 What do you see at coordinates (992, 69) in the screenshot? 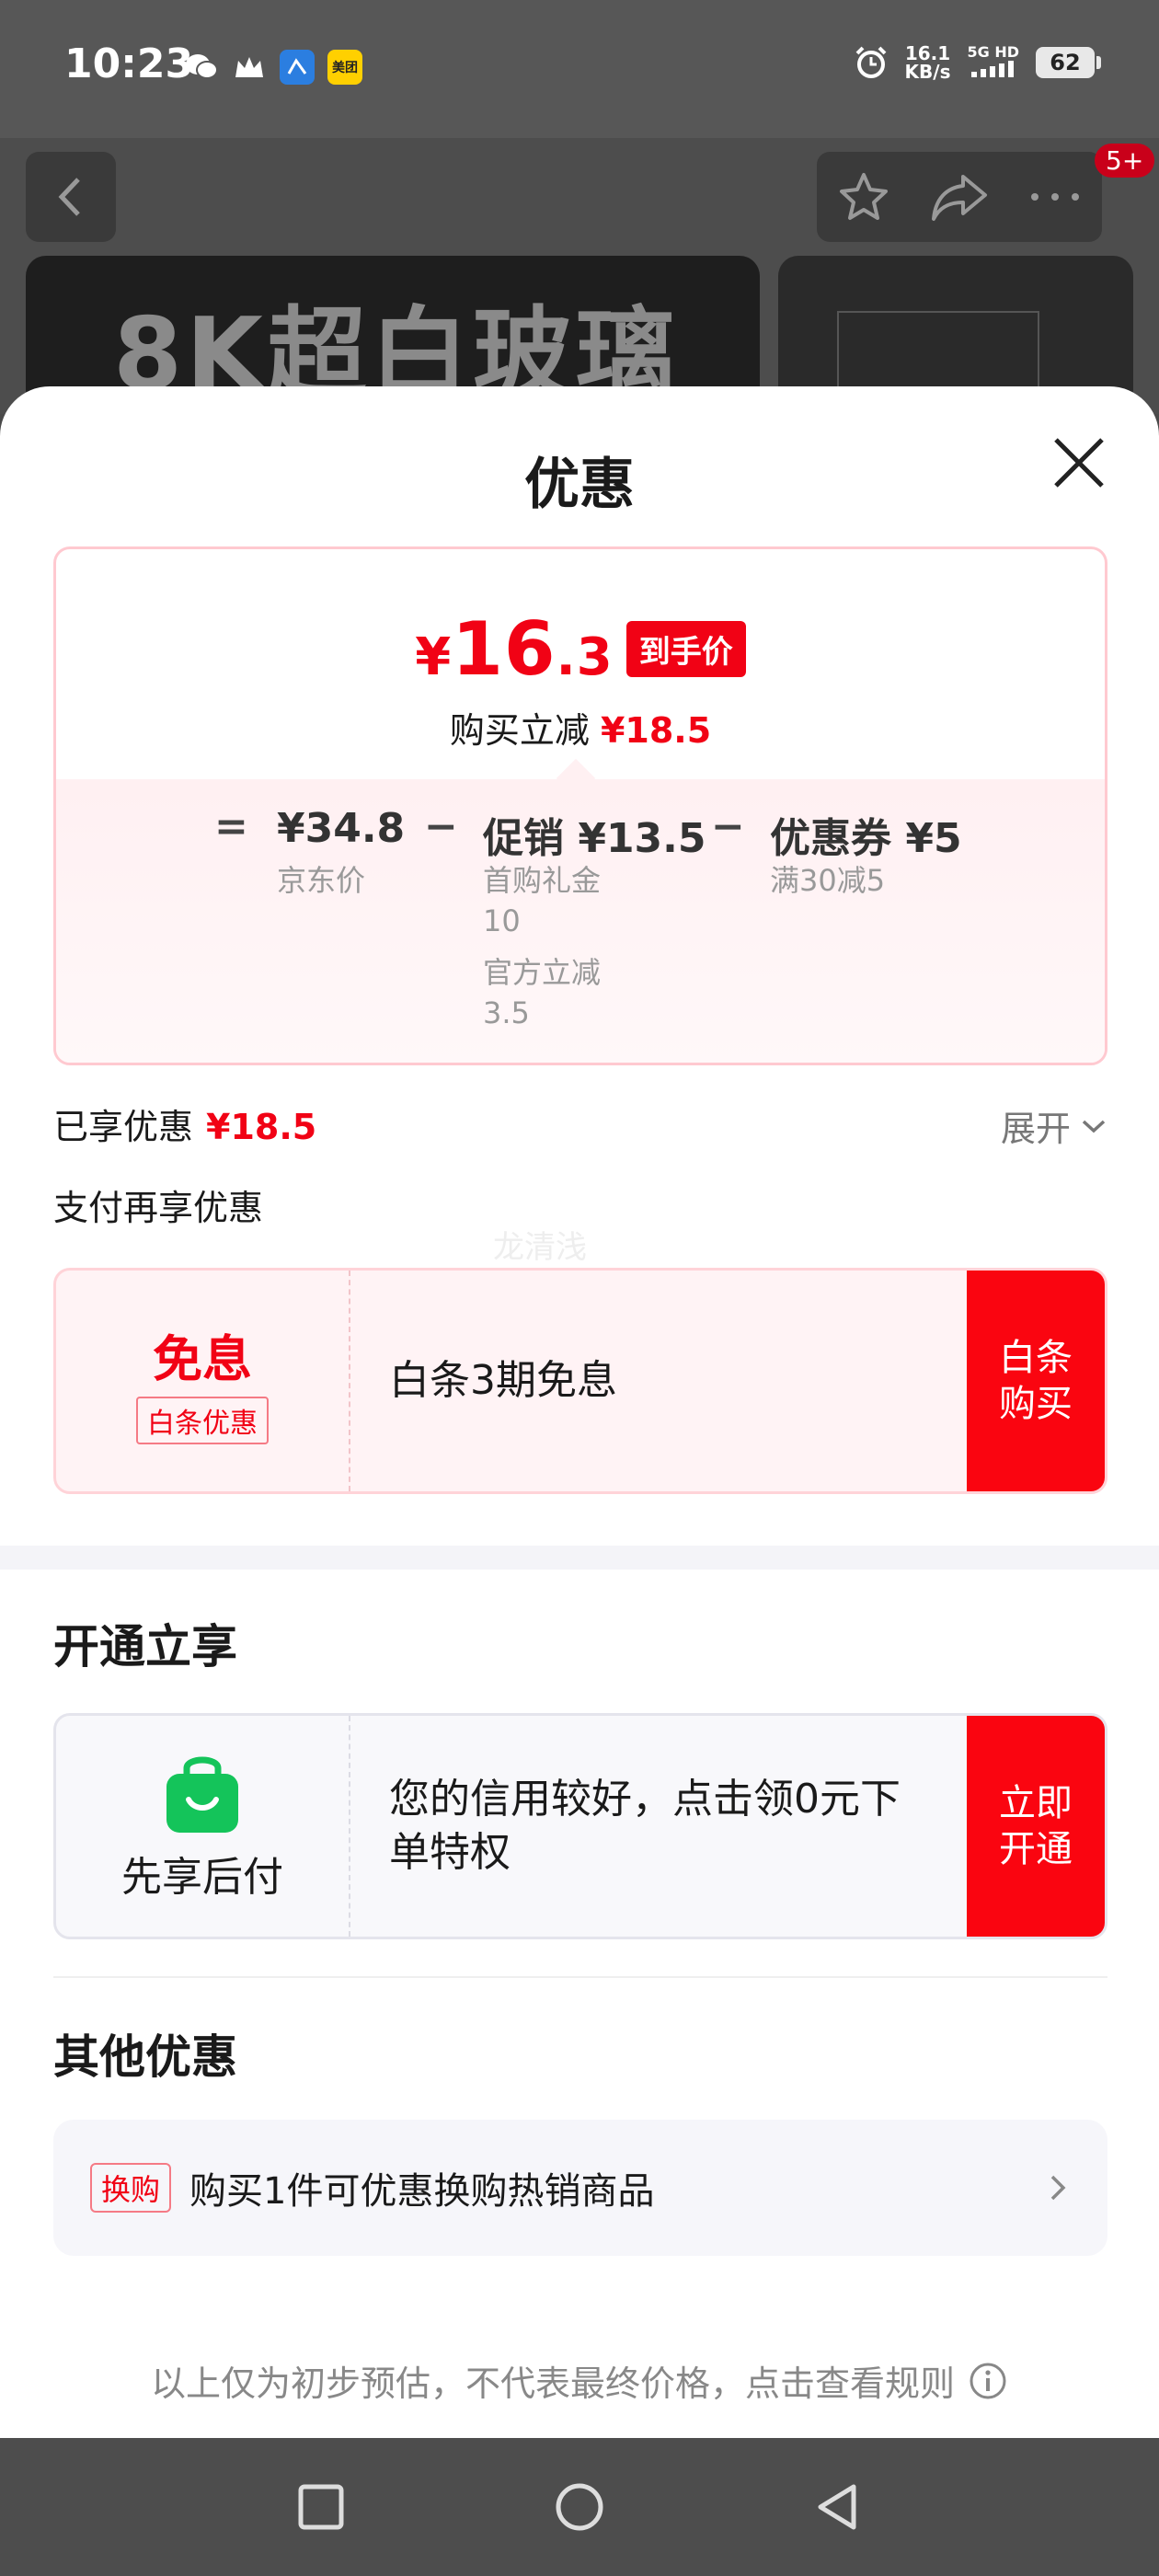
I see `signal-bars-icon` at bounding box center [992, 69].